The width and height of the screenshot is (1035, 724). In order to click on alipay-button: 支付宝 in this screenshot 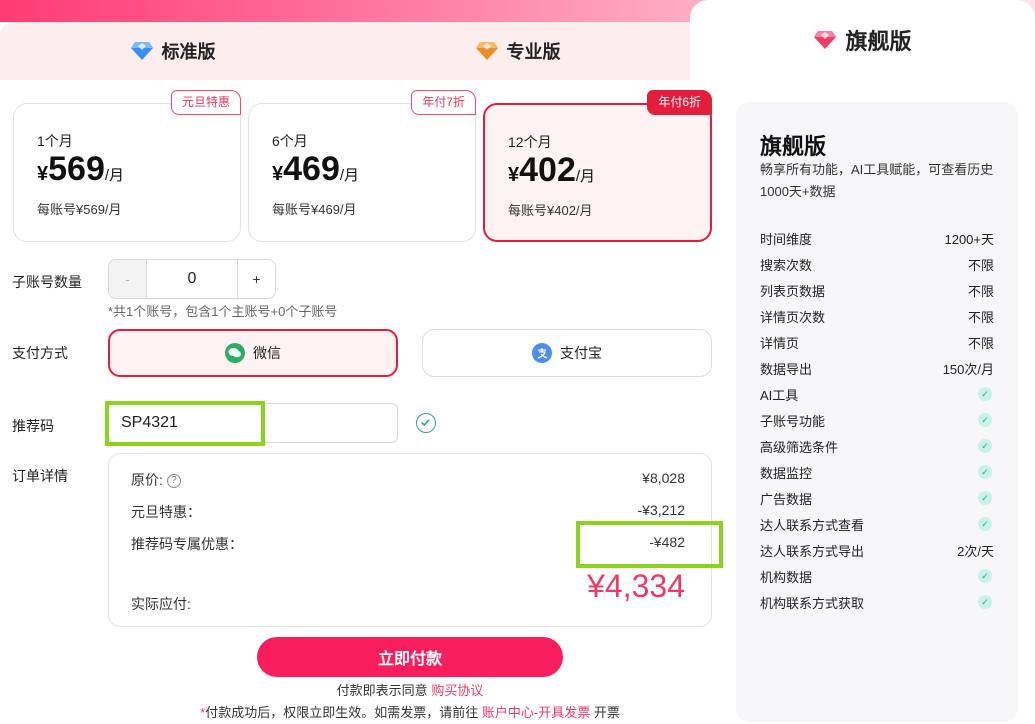, I will do `click(567, 353)`.